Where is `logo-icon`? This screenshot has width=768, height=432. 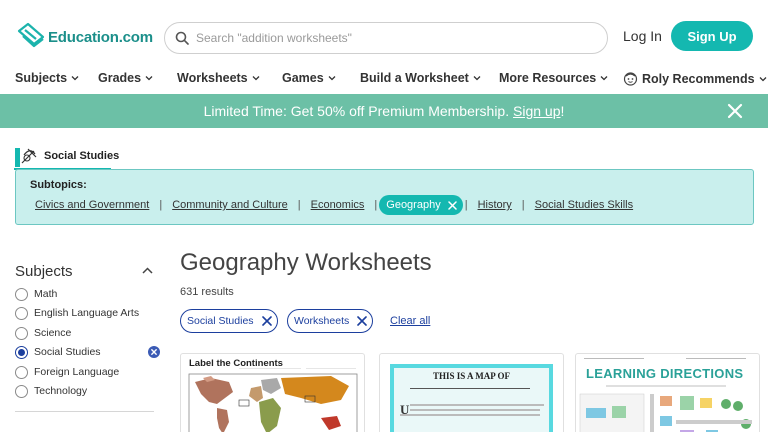 logo-icon is located at coordinates (31, 35).